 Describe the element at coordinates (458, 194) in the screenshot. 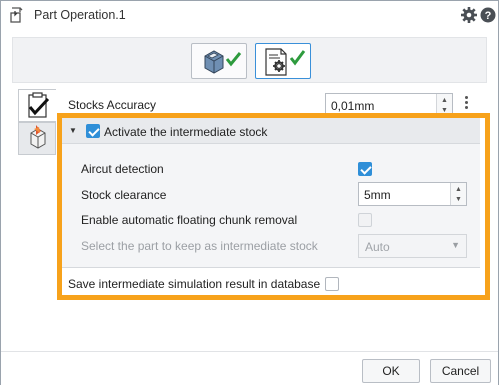

I see `spinner-arrows: ▲ ▼` at that location.